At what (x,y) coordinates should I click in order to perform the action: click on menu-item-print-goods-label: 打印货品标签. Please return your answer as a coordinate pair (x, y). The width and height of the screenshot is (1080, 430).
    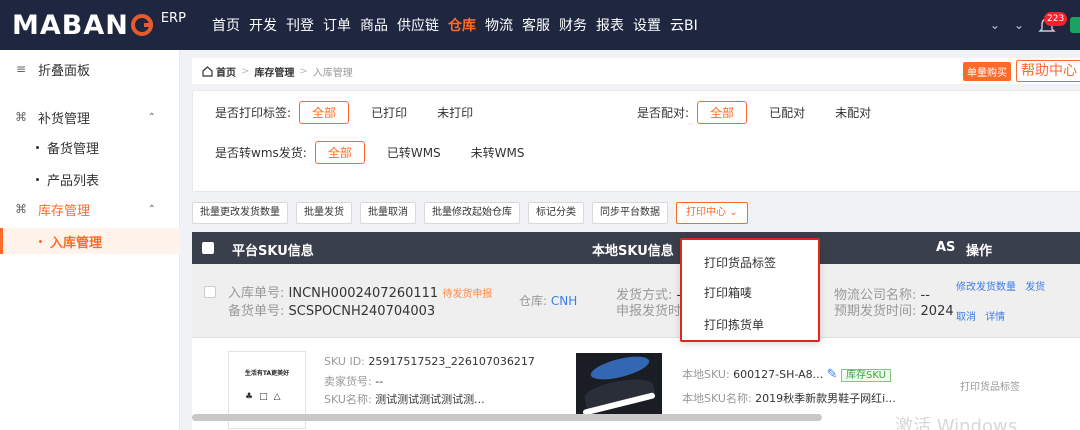
    Looking at the image, I should click on (740, 262).